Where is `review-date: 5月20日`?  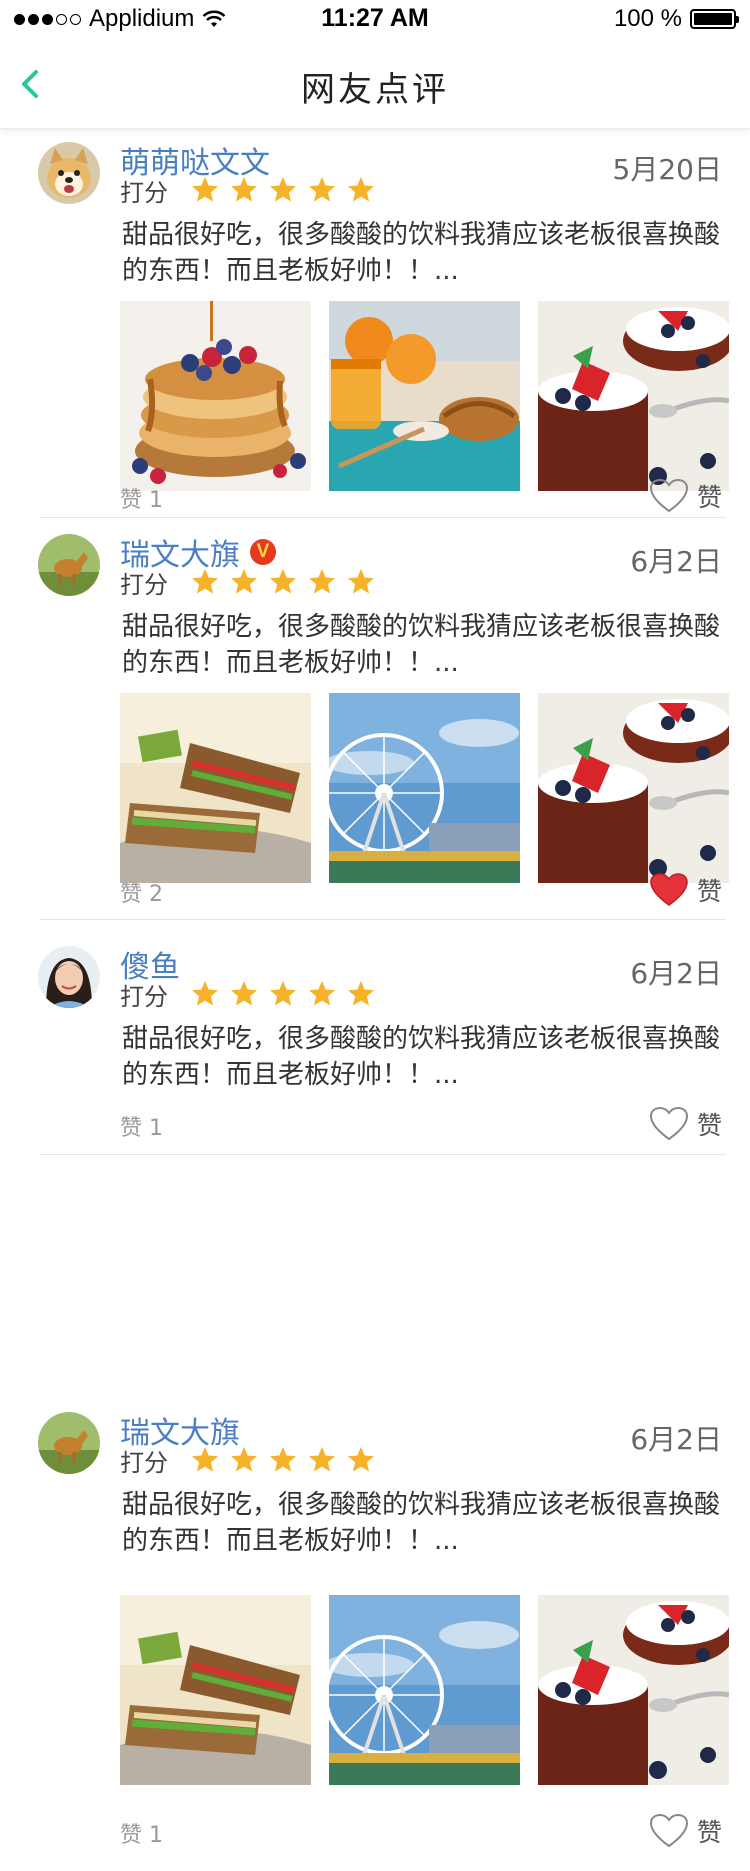 review-date: 5月20日 is located at coordinates (667, 169).